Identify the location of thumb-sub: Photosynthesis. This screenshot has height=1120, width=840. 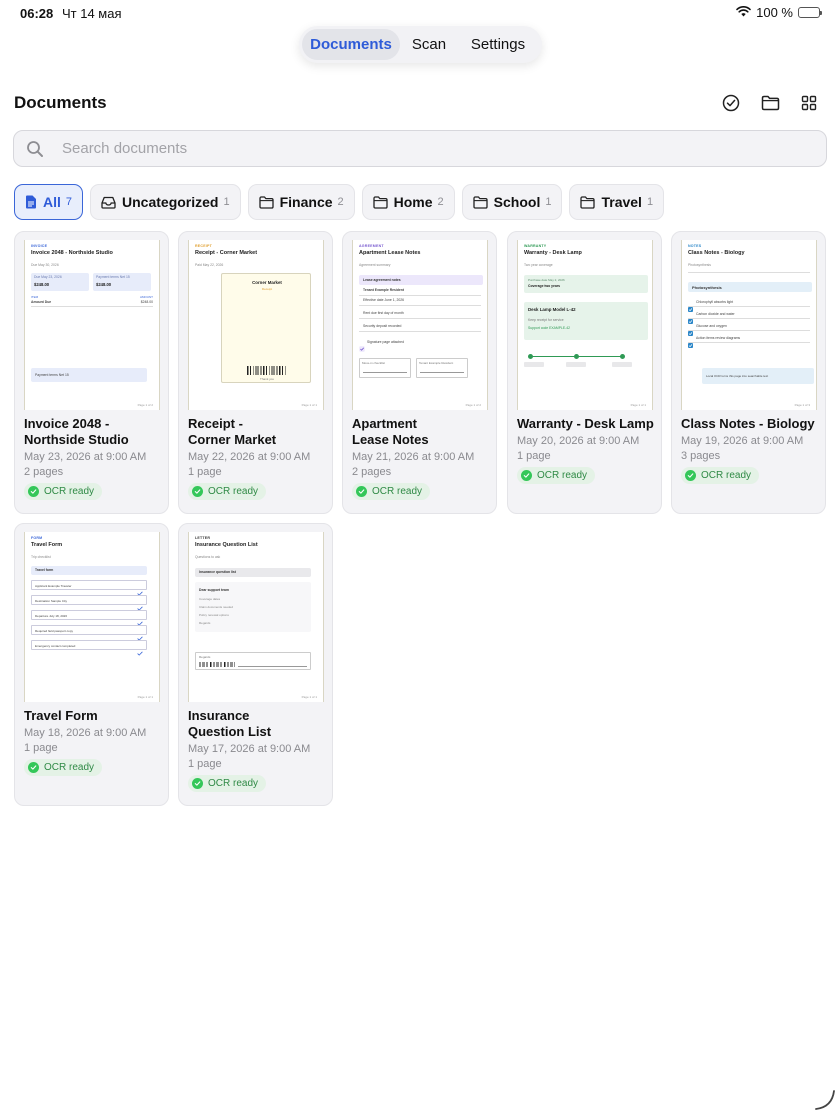
(699, 265).